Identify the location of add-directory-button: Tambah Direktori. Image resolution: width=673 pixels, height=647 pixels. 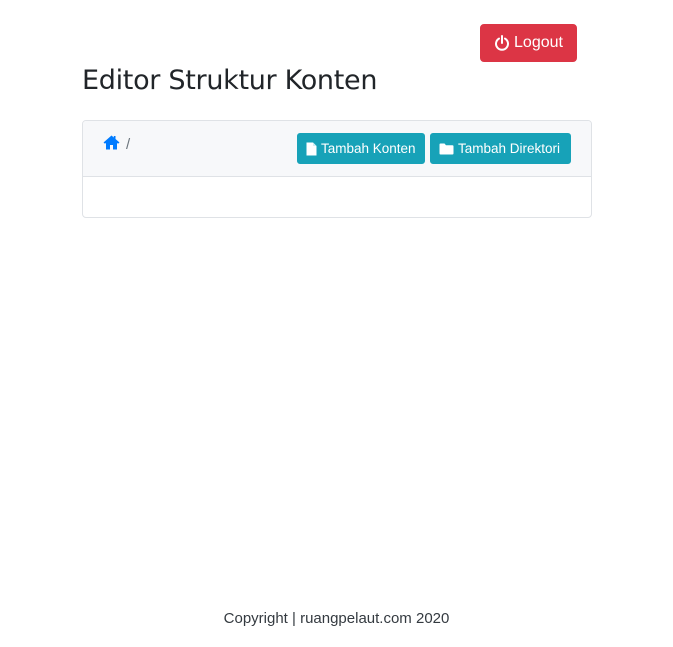
(500, 148).